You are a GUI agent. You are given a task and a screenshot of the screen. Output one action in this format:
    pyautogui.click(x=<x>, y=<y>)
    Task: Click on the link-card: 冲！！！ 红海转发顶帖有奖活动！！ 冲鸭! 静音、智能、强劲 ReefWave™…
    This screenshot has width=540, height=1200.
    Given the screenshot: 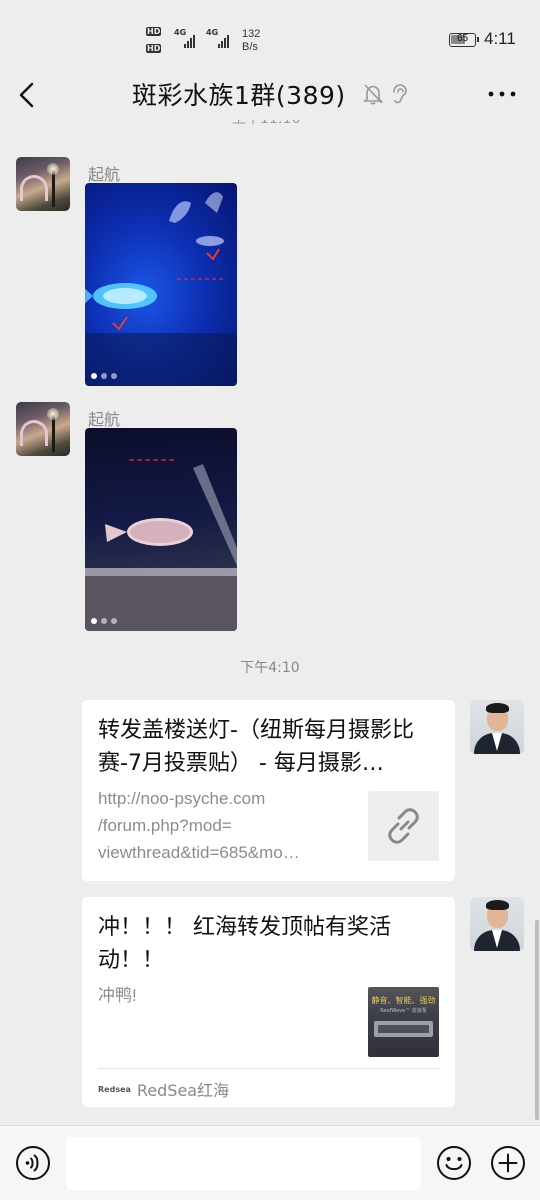 What is the action you would take?
    pyautogui.click(x=268, y=1002)
    